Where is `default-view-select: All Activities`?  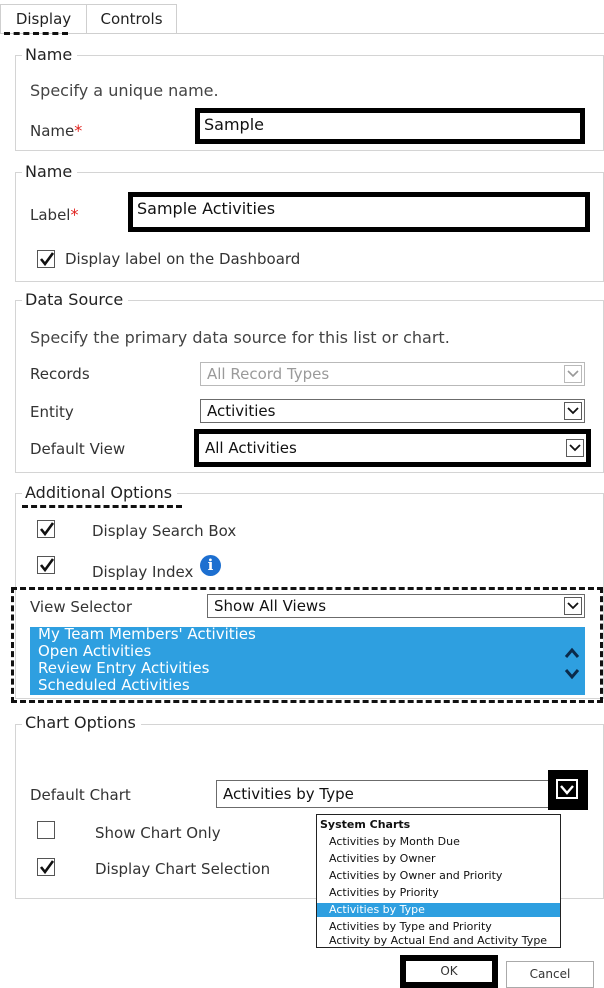 default-view-select: All Activities is located at coordinates (392, 448).